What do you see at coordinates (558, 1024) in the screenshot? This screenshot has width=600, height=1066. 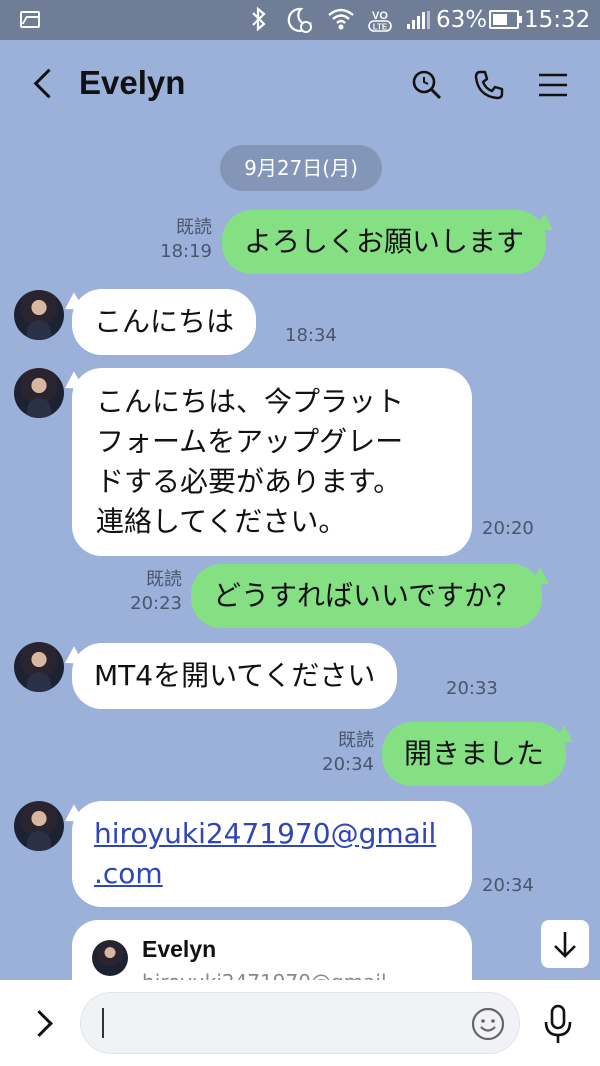 I see `microphone-icon` at bounding box center [558, 1024].